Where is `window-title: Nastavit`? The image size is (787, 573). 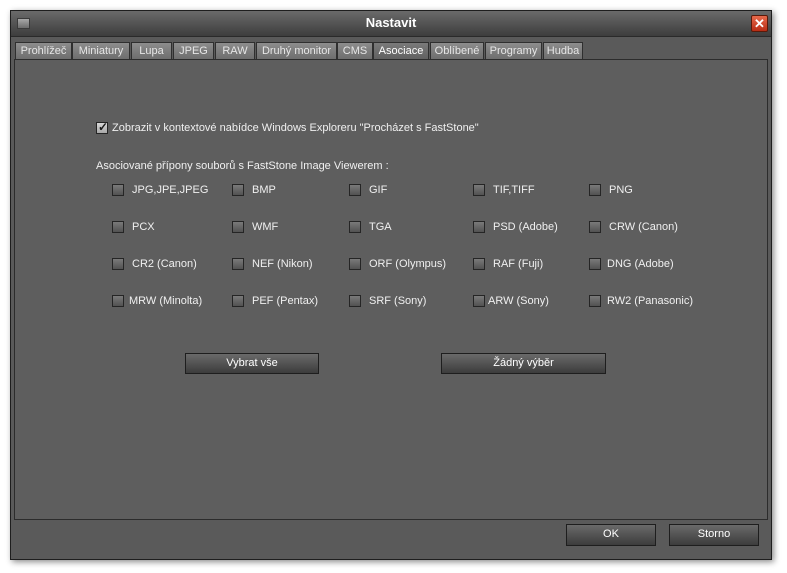
window-title: Nastavit is located at coordinates (391, 22).